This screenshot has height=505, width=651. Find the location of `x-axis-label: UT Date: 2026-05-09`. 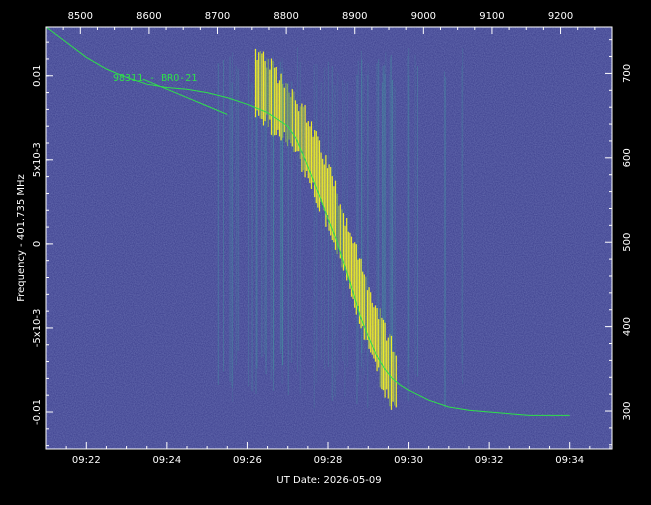

x-axis-label: UT Date: 2026-05-09 is located at coordinates (328, 480).